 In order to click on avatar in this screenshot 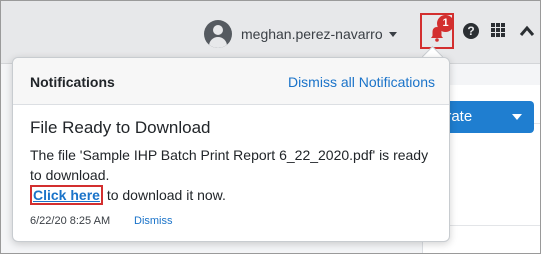, I will do `click(218, 34)`.